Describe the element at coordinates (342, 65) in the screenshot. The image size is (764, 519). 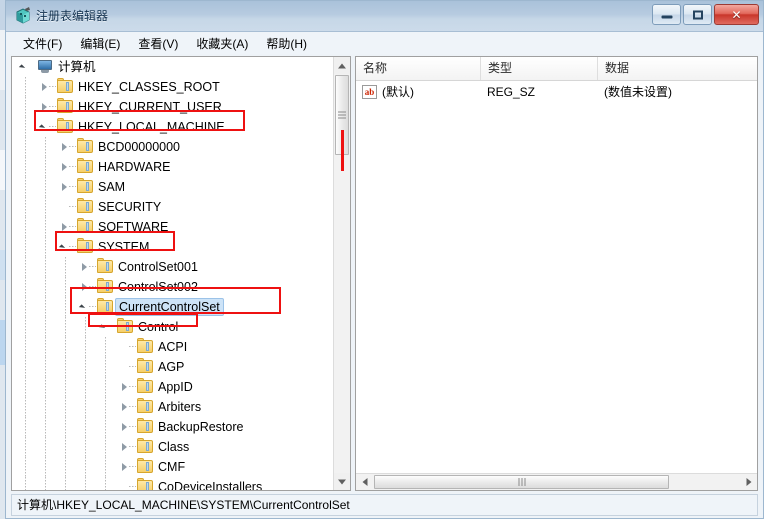
I see `scroll-up-button` at that location.